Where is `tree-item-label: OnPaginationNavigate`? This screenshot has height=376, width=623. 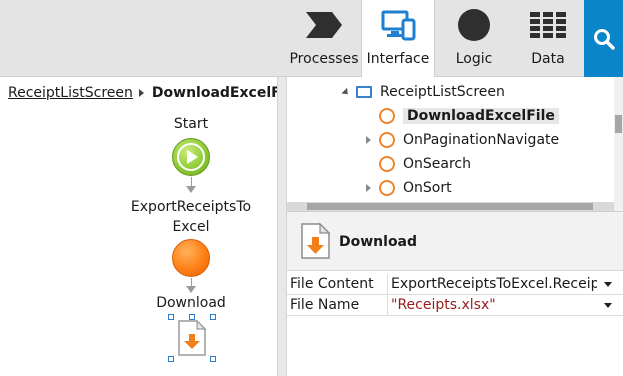 tree-item-label: OnPaginationNavigate is located at coordinates (481, 140).